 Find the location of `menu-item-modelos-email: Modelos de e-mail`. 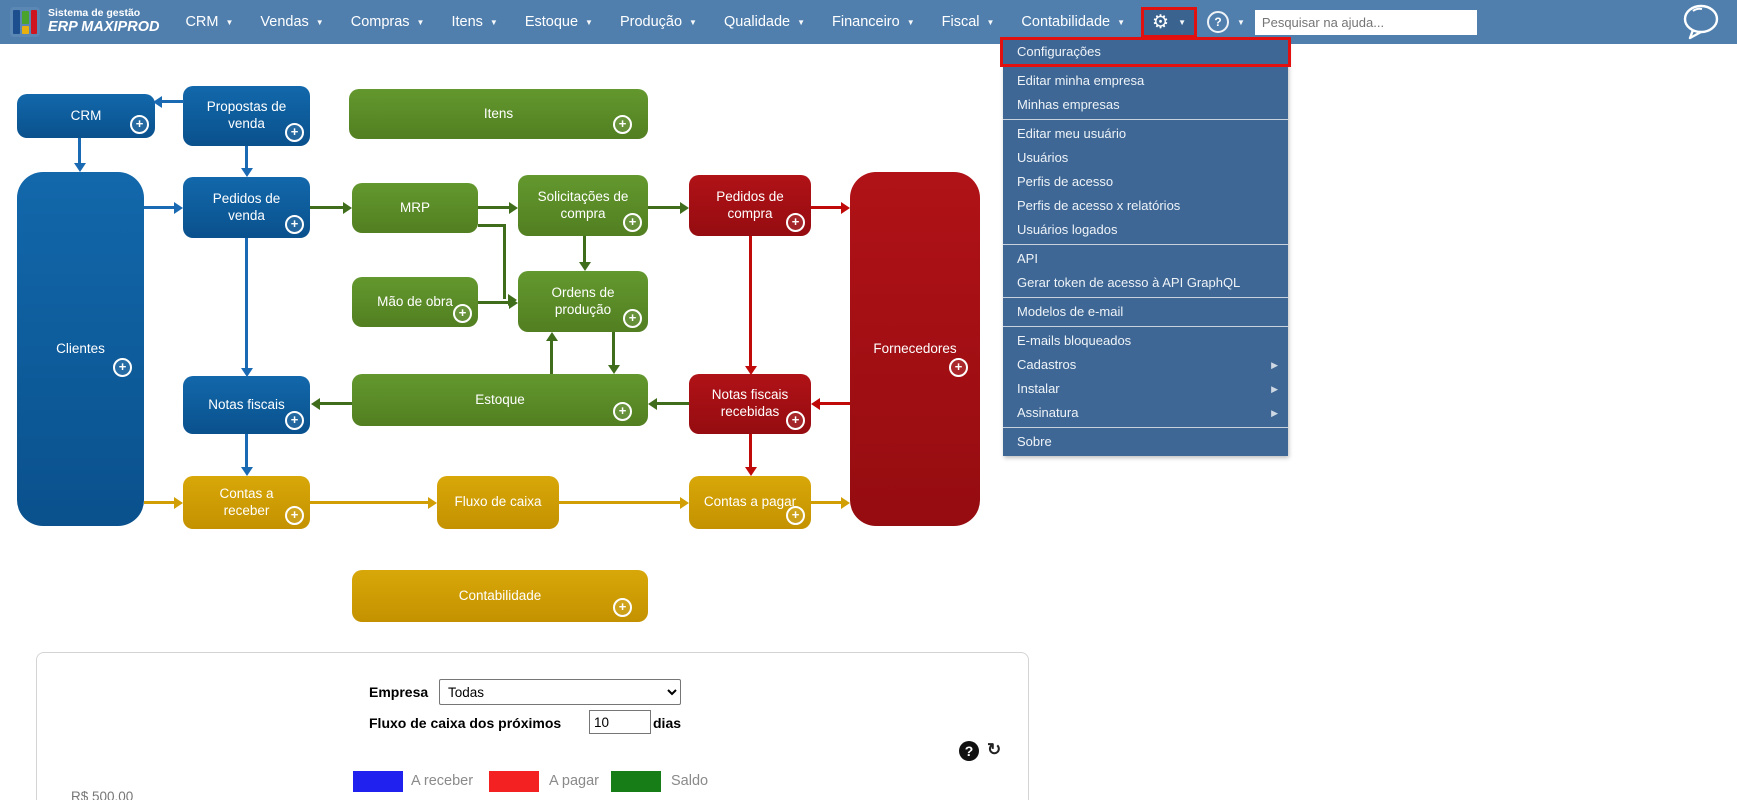

menu-item-modelos-email: Modelos de e-mail is located at coordinates (1145, 312).